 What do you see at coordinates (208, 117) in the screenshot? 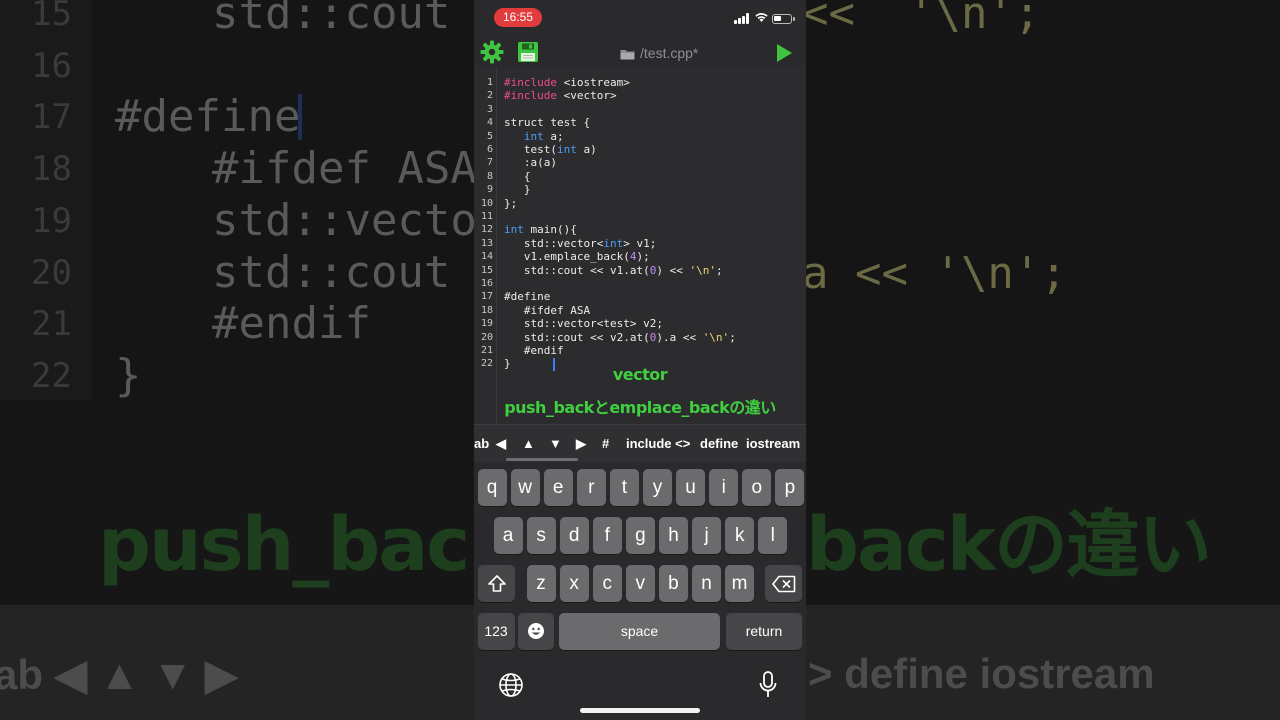
I see `background-code-line: #define` at bounding box center [208, 117].